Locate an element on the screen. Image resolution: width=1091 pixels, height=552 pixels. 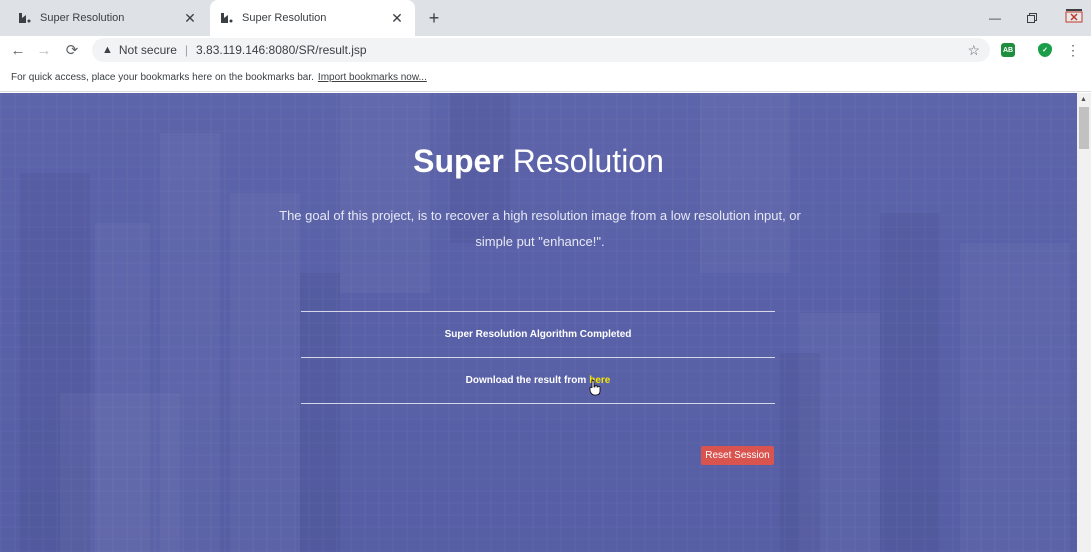
tab-active: Super Resolution ✕ is located at coordinates (312, 18).